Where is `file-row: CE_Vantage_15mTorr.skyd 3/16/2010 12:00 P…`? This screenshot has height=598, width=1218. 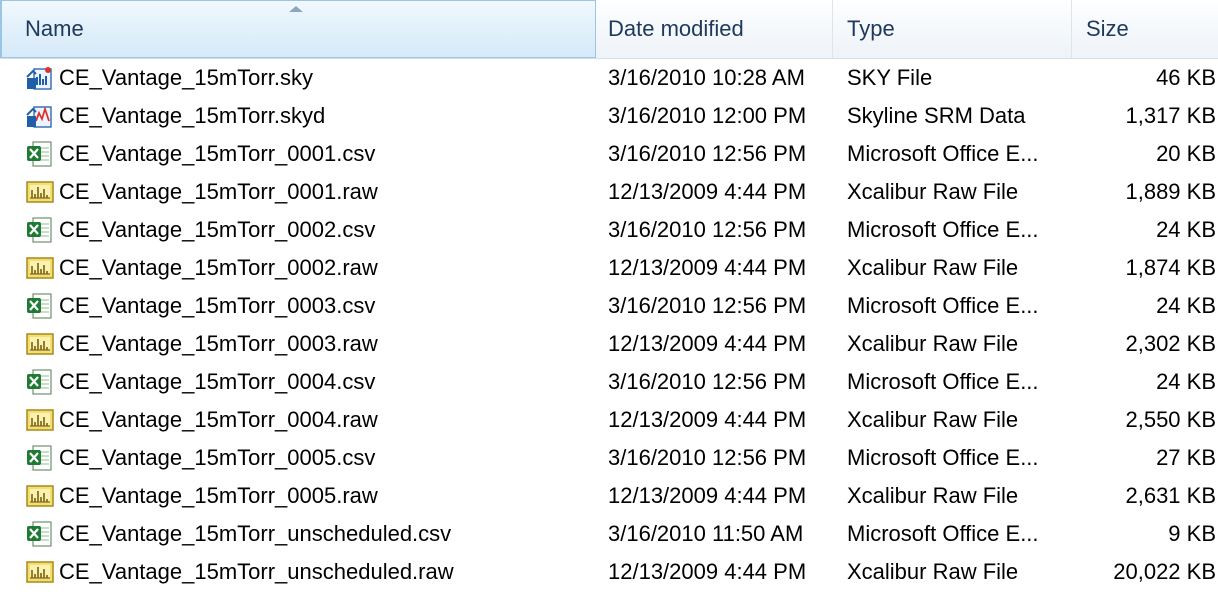
file-row: CE_Vantage_15mTorr.skyd 3/16/2010 12:00 P… is located at coordinates (609, 116).